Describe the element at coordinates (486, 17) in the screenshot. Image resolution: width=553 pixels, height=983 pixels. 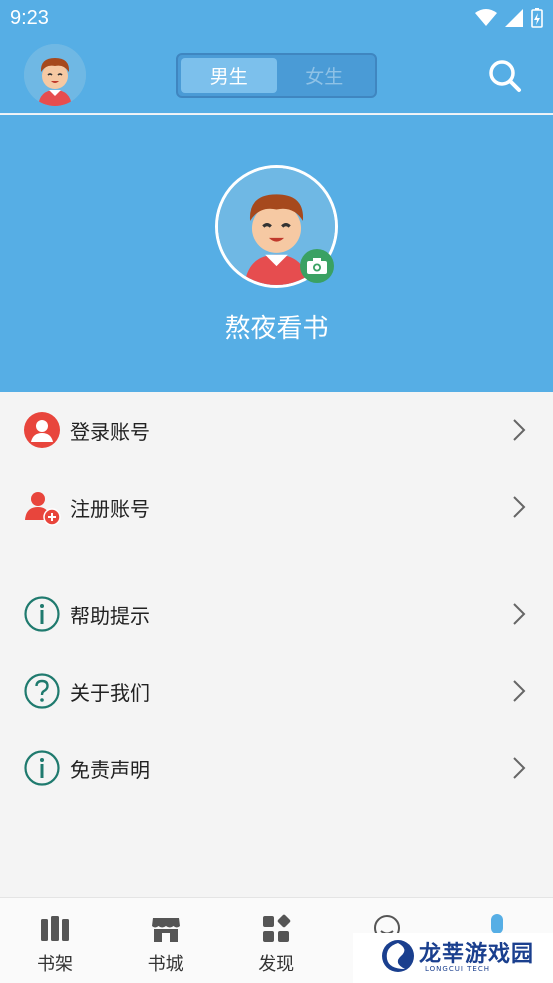
I see `wifi-icon` at that location.